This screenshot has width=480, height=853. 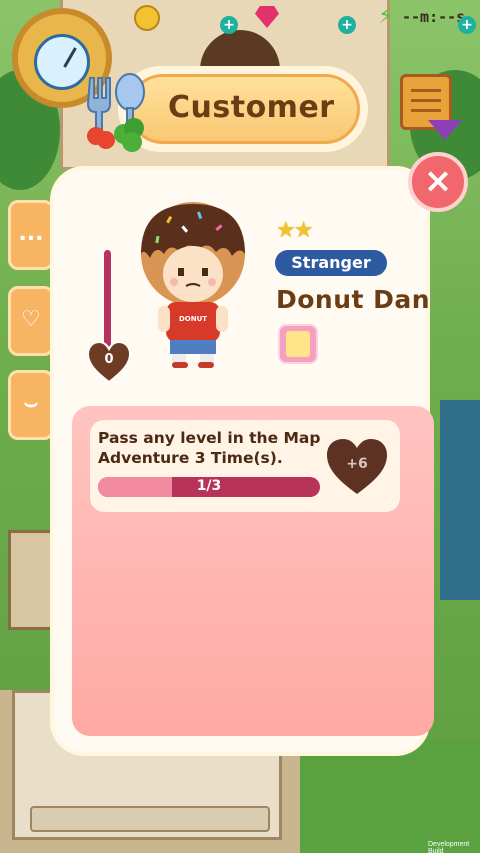 What do you see at coordinates (331, 263) in the screenshot?
I see `rank-badge: Stranger` at bounding box center [331, 263].